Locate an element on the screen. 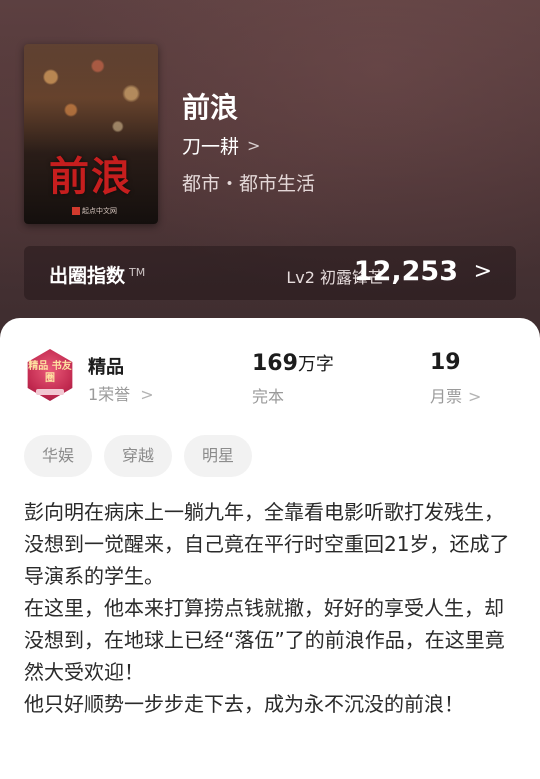 The image size is (540, 779). monthly-ticket-link: 月票 > is located at coordinates (455, 395).